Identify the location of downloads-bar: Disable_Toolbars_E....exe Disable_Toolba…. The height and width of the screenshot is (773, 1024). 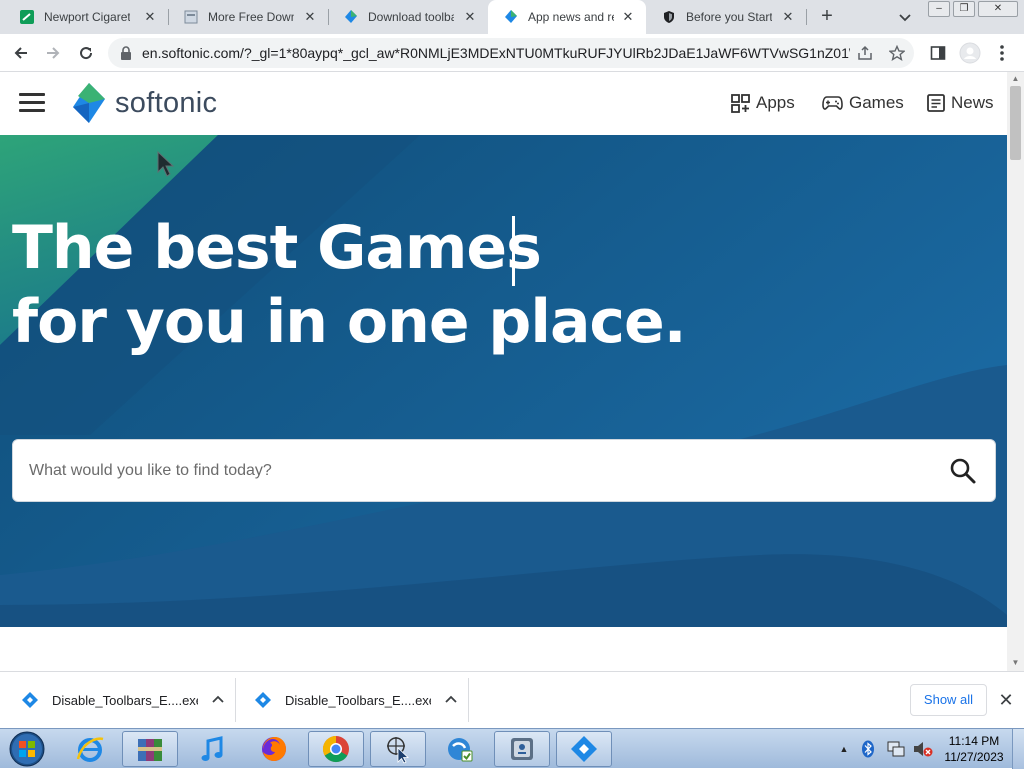
(512, 699).